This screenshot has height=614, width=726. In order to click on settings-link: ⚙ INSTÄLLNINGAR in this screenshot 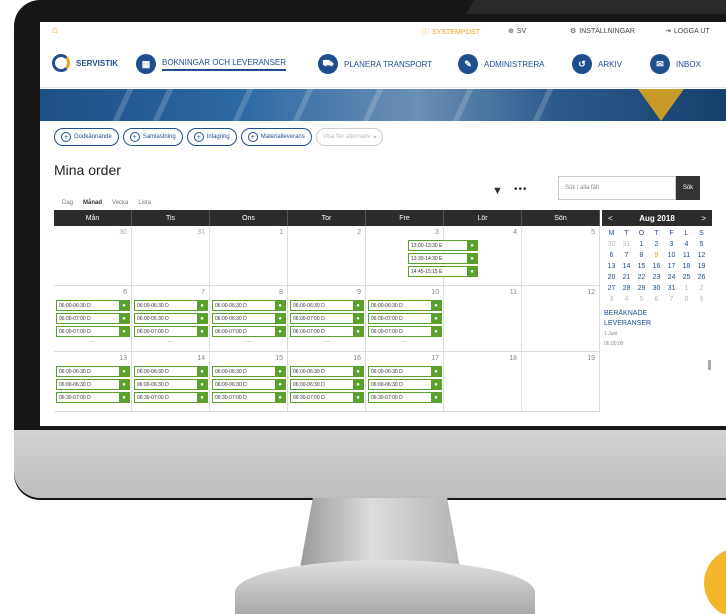, I will do `click(602, 31)`.